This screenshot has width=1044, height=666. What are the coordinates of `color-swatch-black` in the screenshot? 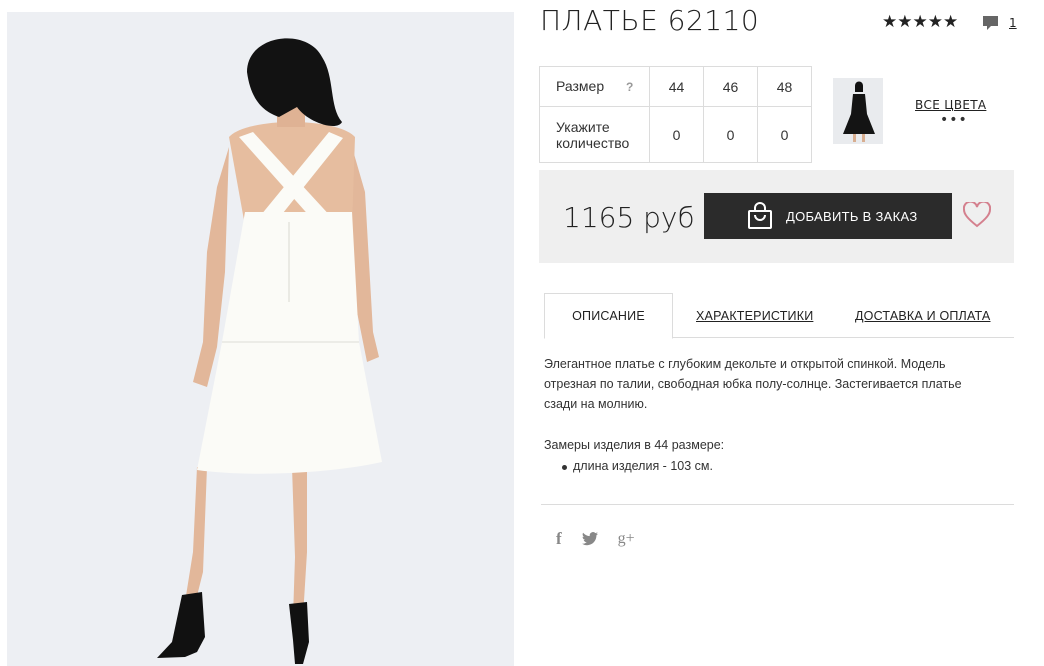 It's located at (858, 111).